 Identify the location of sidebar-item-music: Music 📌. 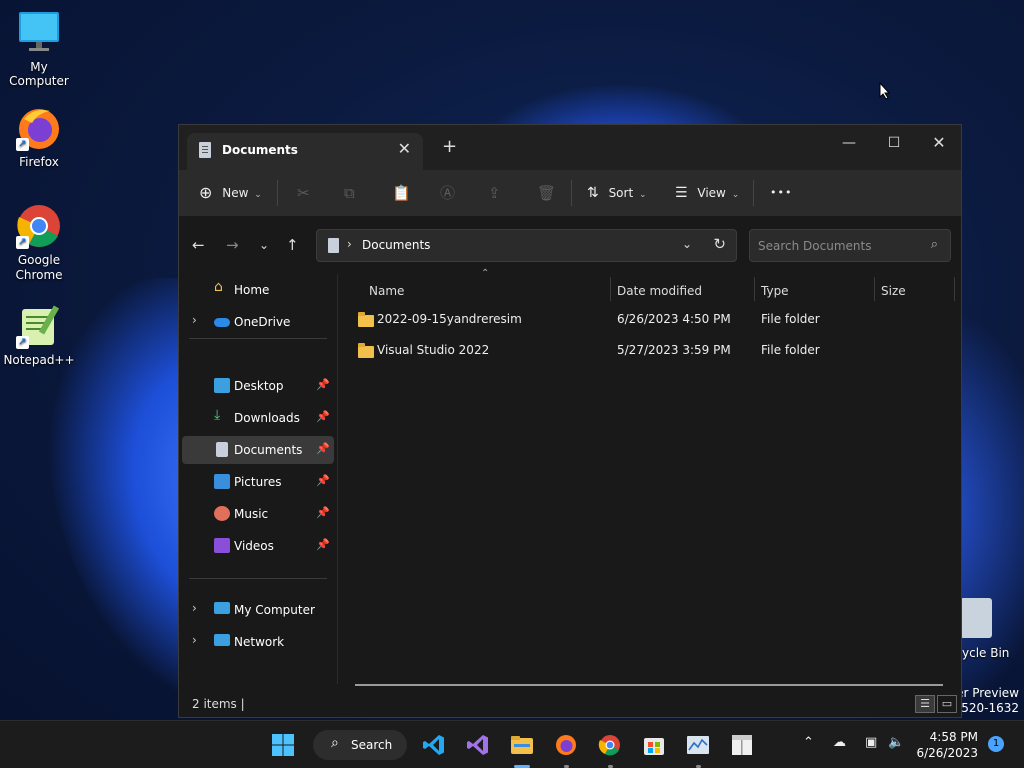
(258, 514).